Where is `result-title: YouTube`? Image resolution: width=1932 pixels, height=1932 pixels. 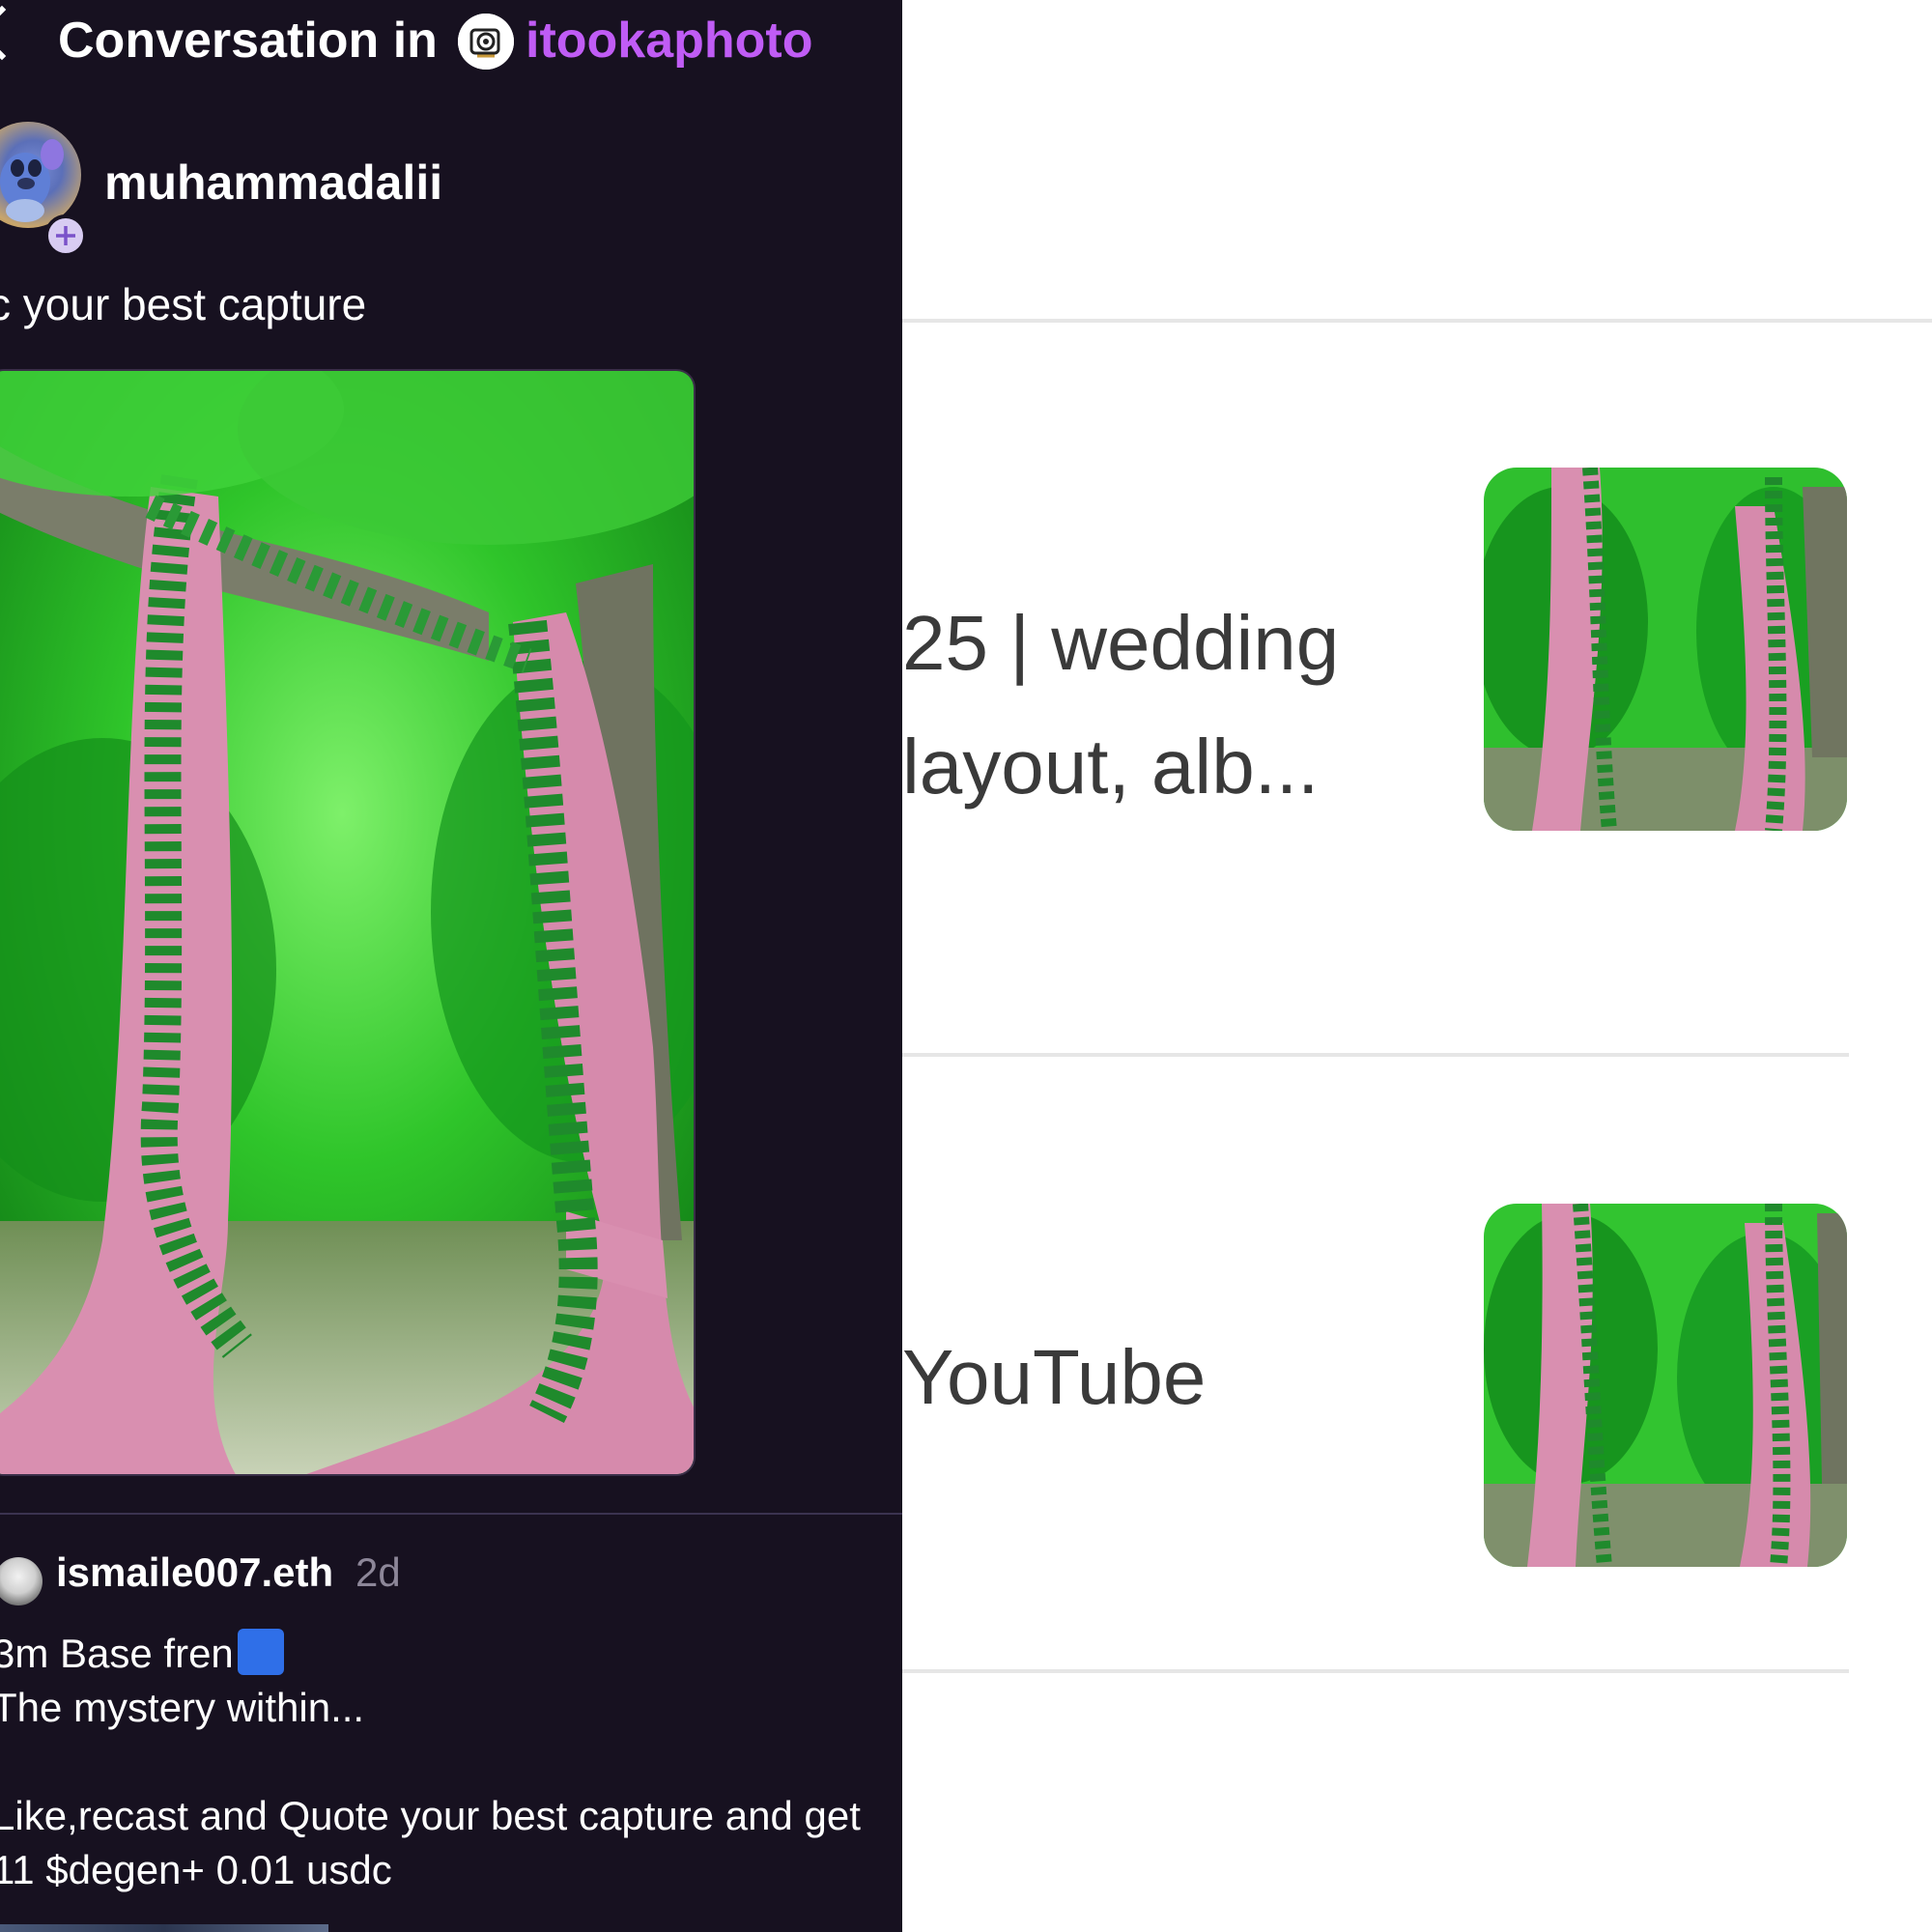 result-title: YouTube is located at coordinates (1054, 1377).